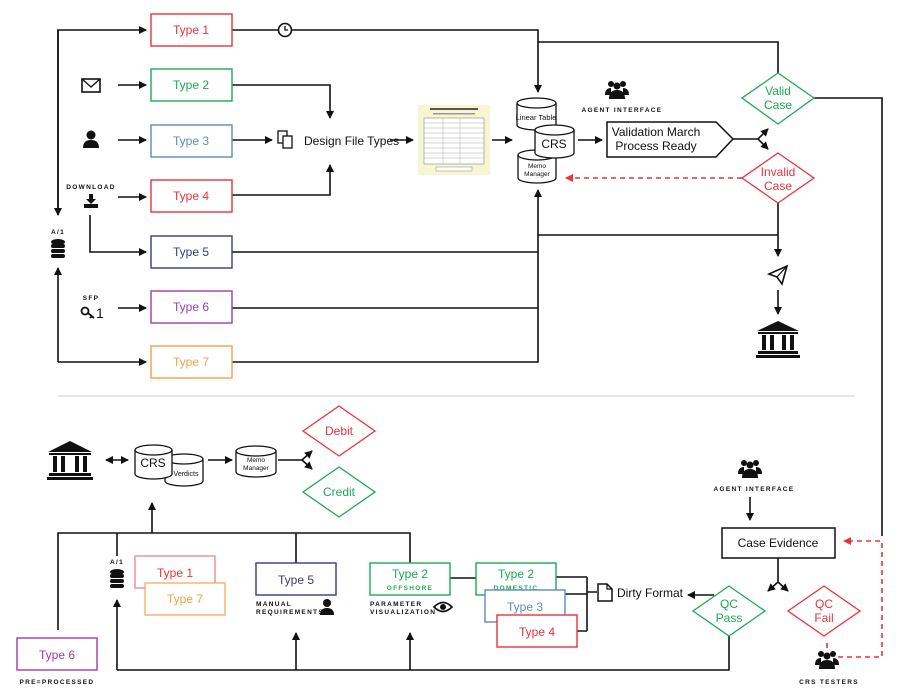 The width and height of the screenshot is (900, 700). I want to click on crs-to-valid-line, so click(658, 57).